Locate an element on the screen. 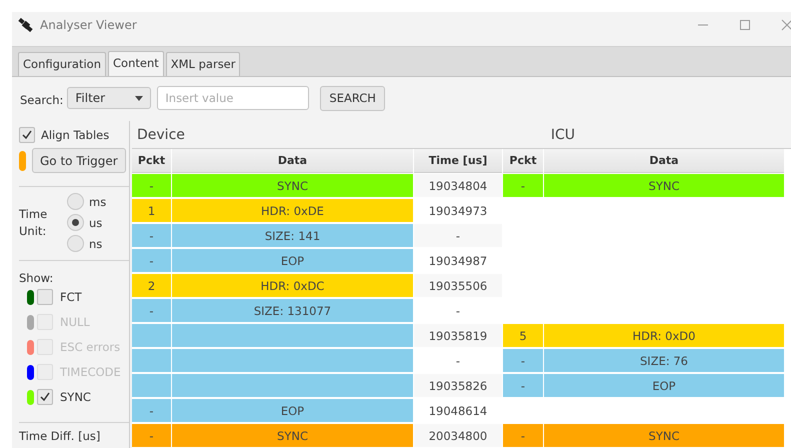 The height and width of the screenshot is (448, 791). table-title: ICU is located at coordinates (563, 134).